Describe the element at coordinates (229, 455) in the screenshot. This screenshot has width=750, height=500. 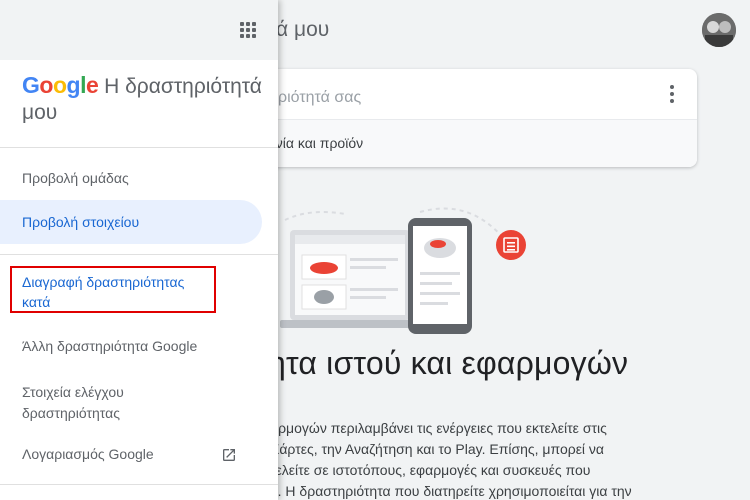
I see `open-in-new-icon` at that location.